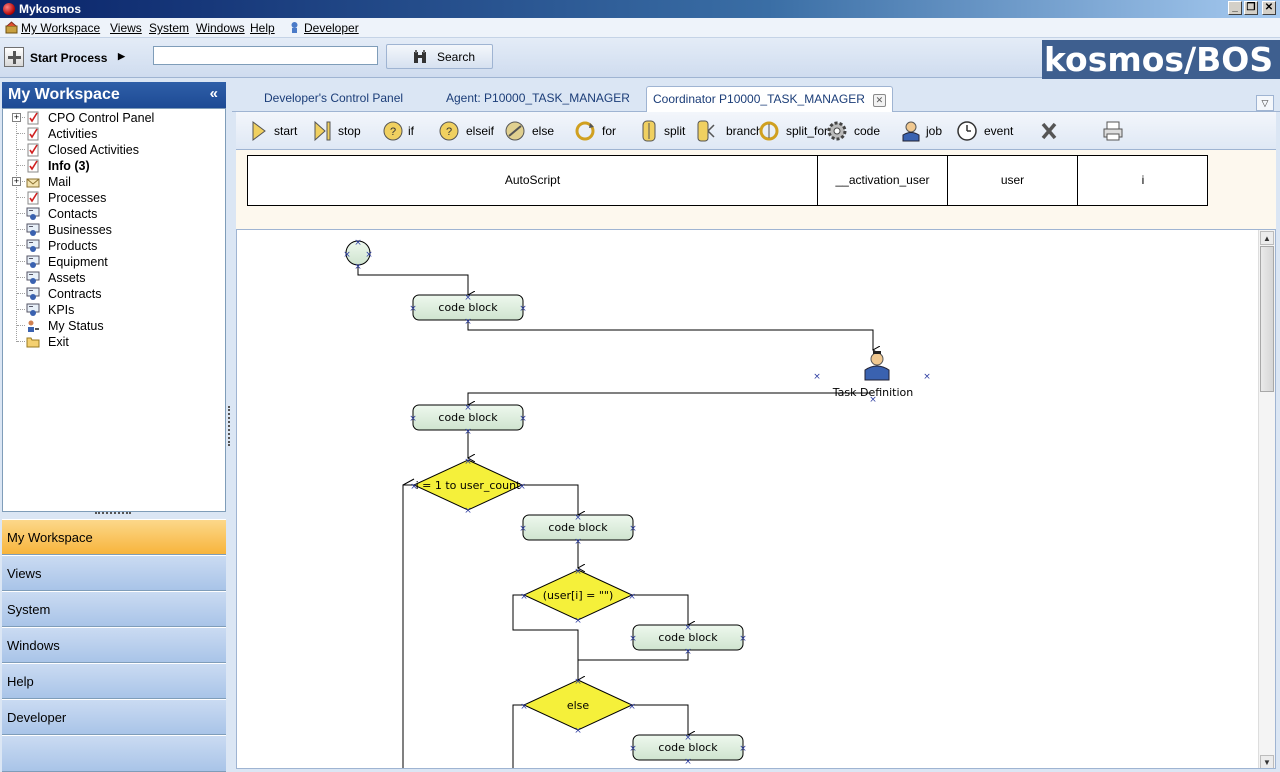 The width and height of the screenshot is (1280, 772). What do you see at coordinates (1143, 180) in the screenshot?
I see `variable-cell: i` at bounding box center [1143, 180].